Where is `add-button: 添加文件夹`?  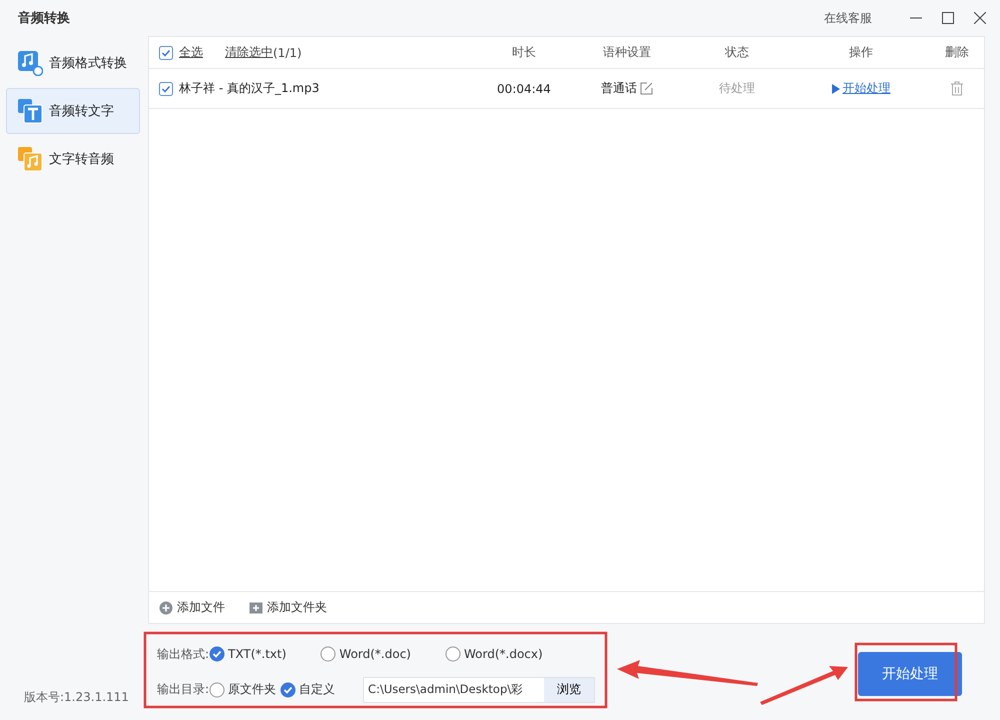
add-button: 添加文件夹 is located at coordinates (288, 607).